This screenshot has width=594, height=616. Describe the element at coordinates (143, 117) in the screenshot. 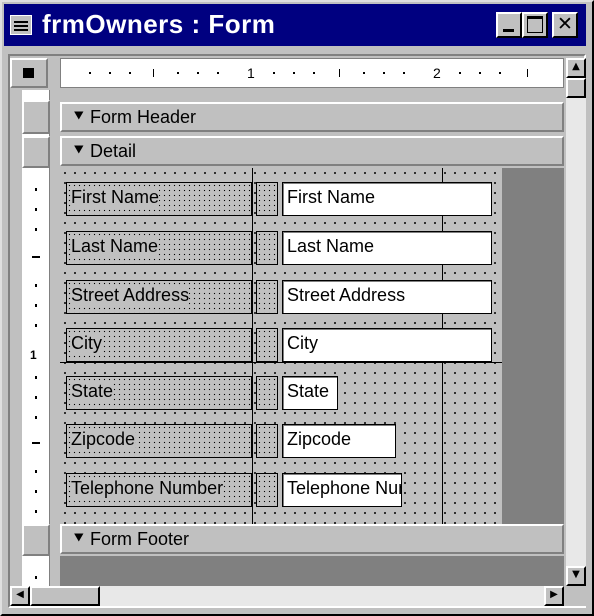

I see `section-label: Form Header` at that location.